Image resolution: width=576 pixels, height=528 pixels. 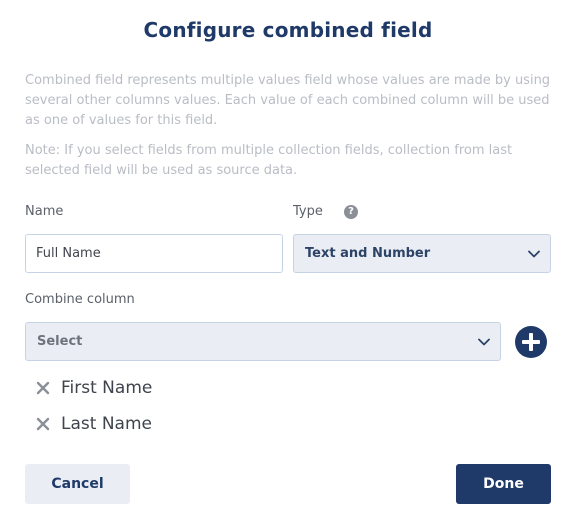 What do you see at coordinates (288, 30) in the screenshot?
I see `dialog-title: Configure combined field` at bounding box center [288, 30].